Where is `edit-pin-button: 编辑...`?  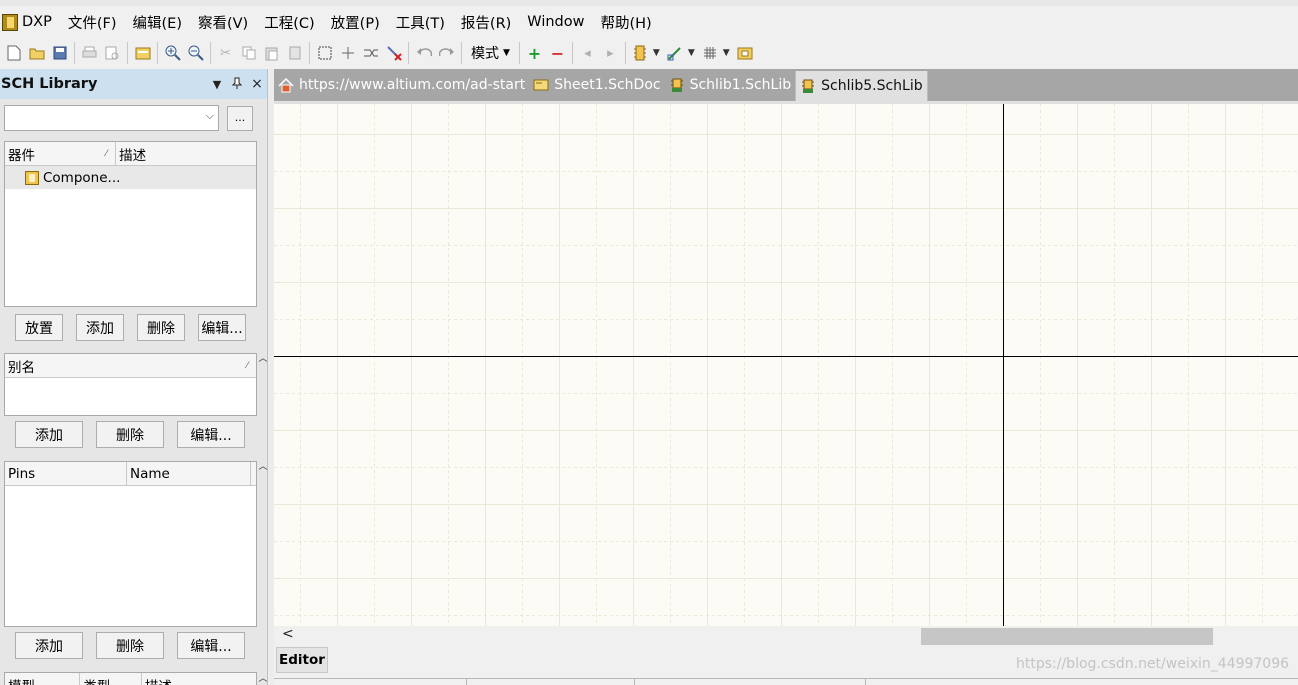 edit-pin-button: 编辑... is located at coordinates (211, 645).